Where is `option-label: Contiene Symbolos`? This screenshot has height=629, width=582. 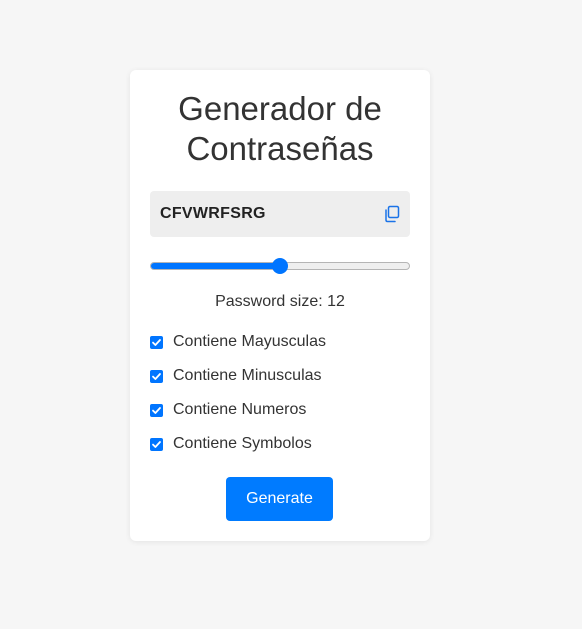
option-label: Contiene Symbolos is located at coordinates (242, 443).